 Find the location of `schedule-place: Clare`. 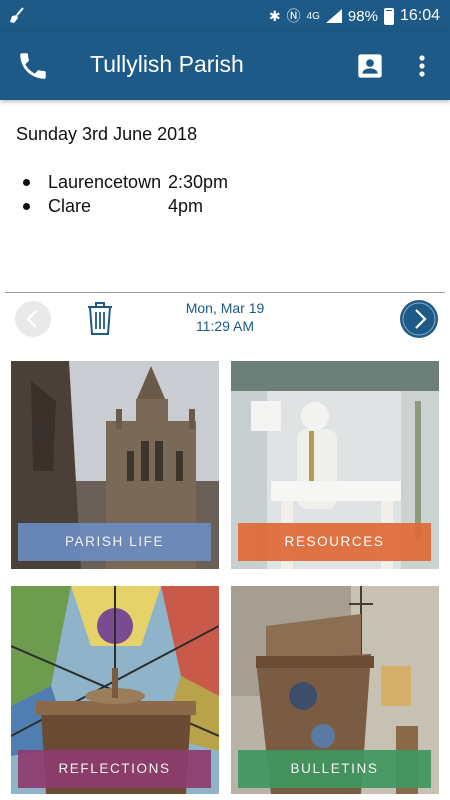

schedule-place: Clare is located at coordinates (70, 206).